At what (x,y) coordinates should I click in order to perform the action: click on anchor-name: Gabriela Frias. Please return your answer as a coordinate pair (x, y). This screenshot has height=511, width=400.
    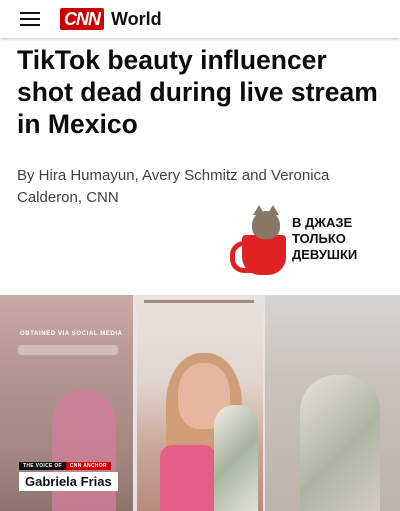
    Looking at the image, I should click on (68, 481).